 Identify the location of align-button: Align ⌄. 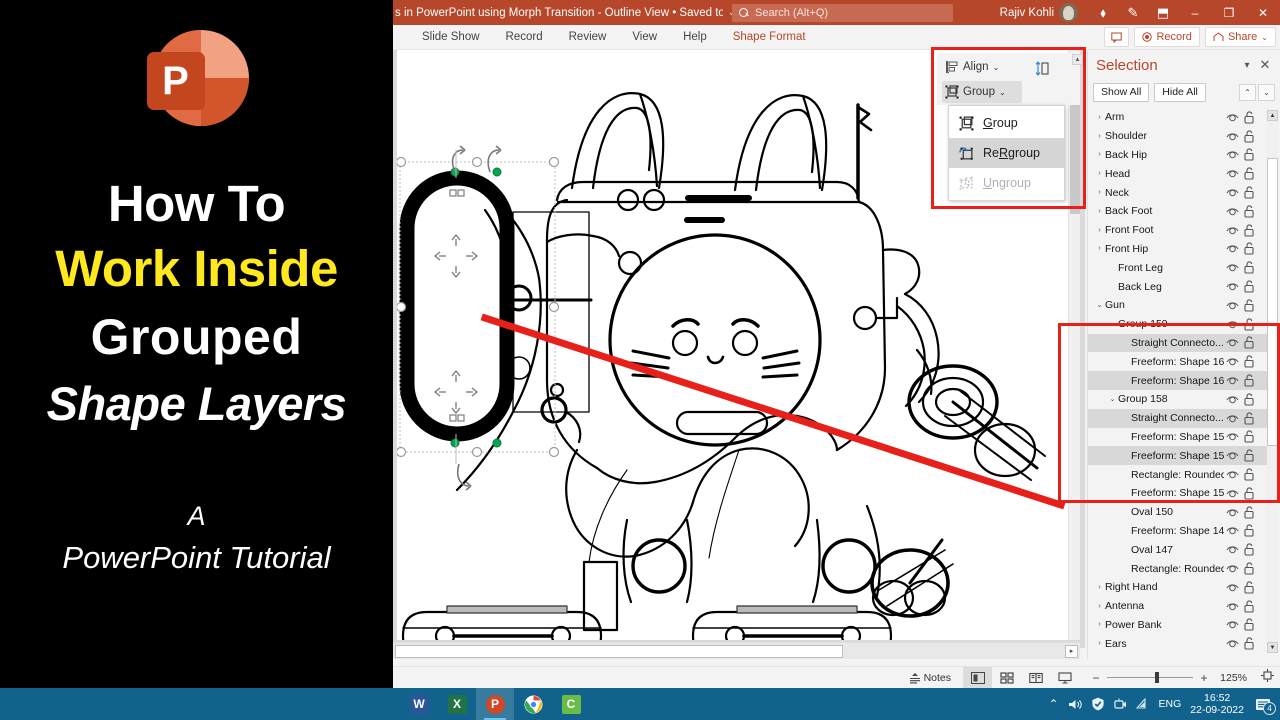
(979, 67).